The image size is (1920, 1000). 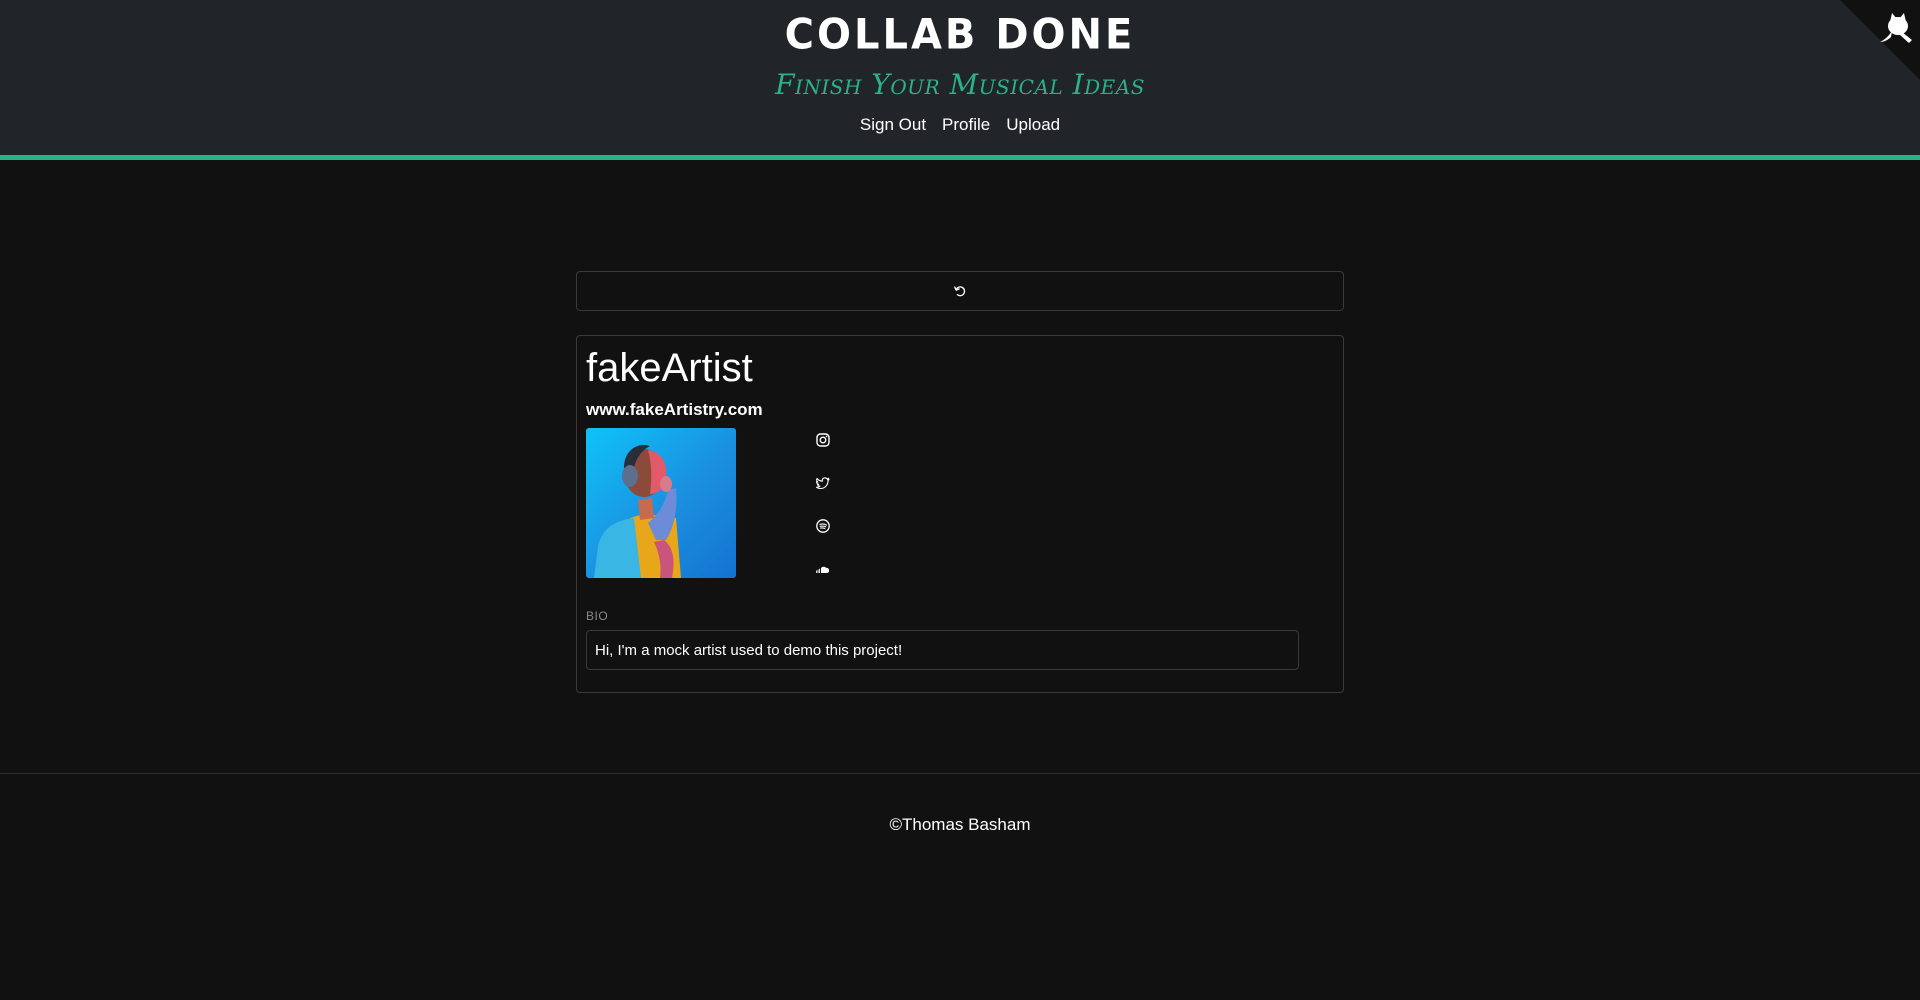 What do you see at coordinates (823, 526) in the screenshot?
I see `spotify-icon` at bounding box center [823, 526].